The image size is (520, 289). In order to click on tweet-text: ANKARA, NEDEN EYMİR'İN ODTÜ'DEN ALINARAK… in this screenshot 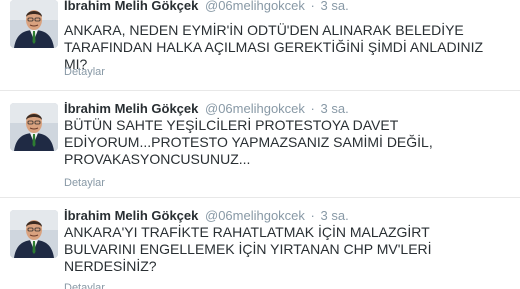, I will do `click(274, 47)`.